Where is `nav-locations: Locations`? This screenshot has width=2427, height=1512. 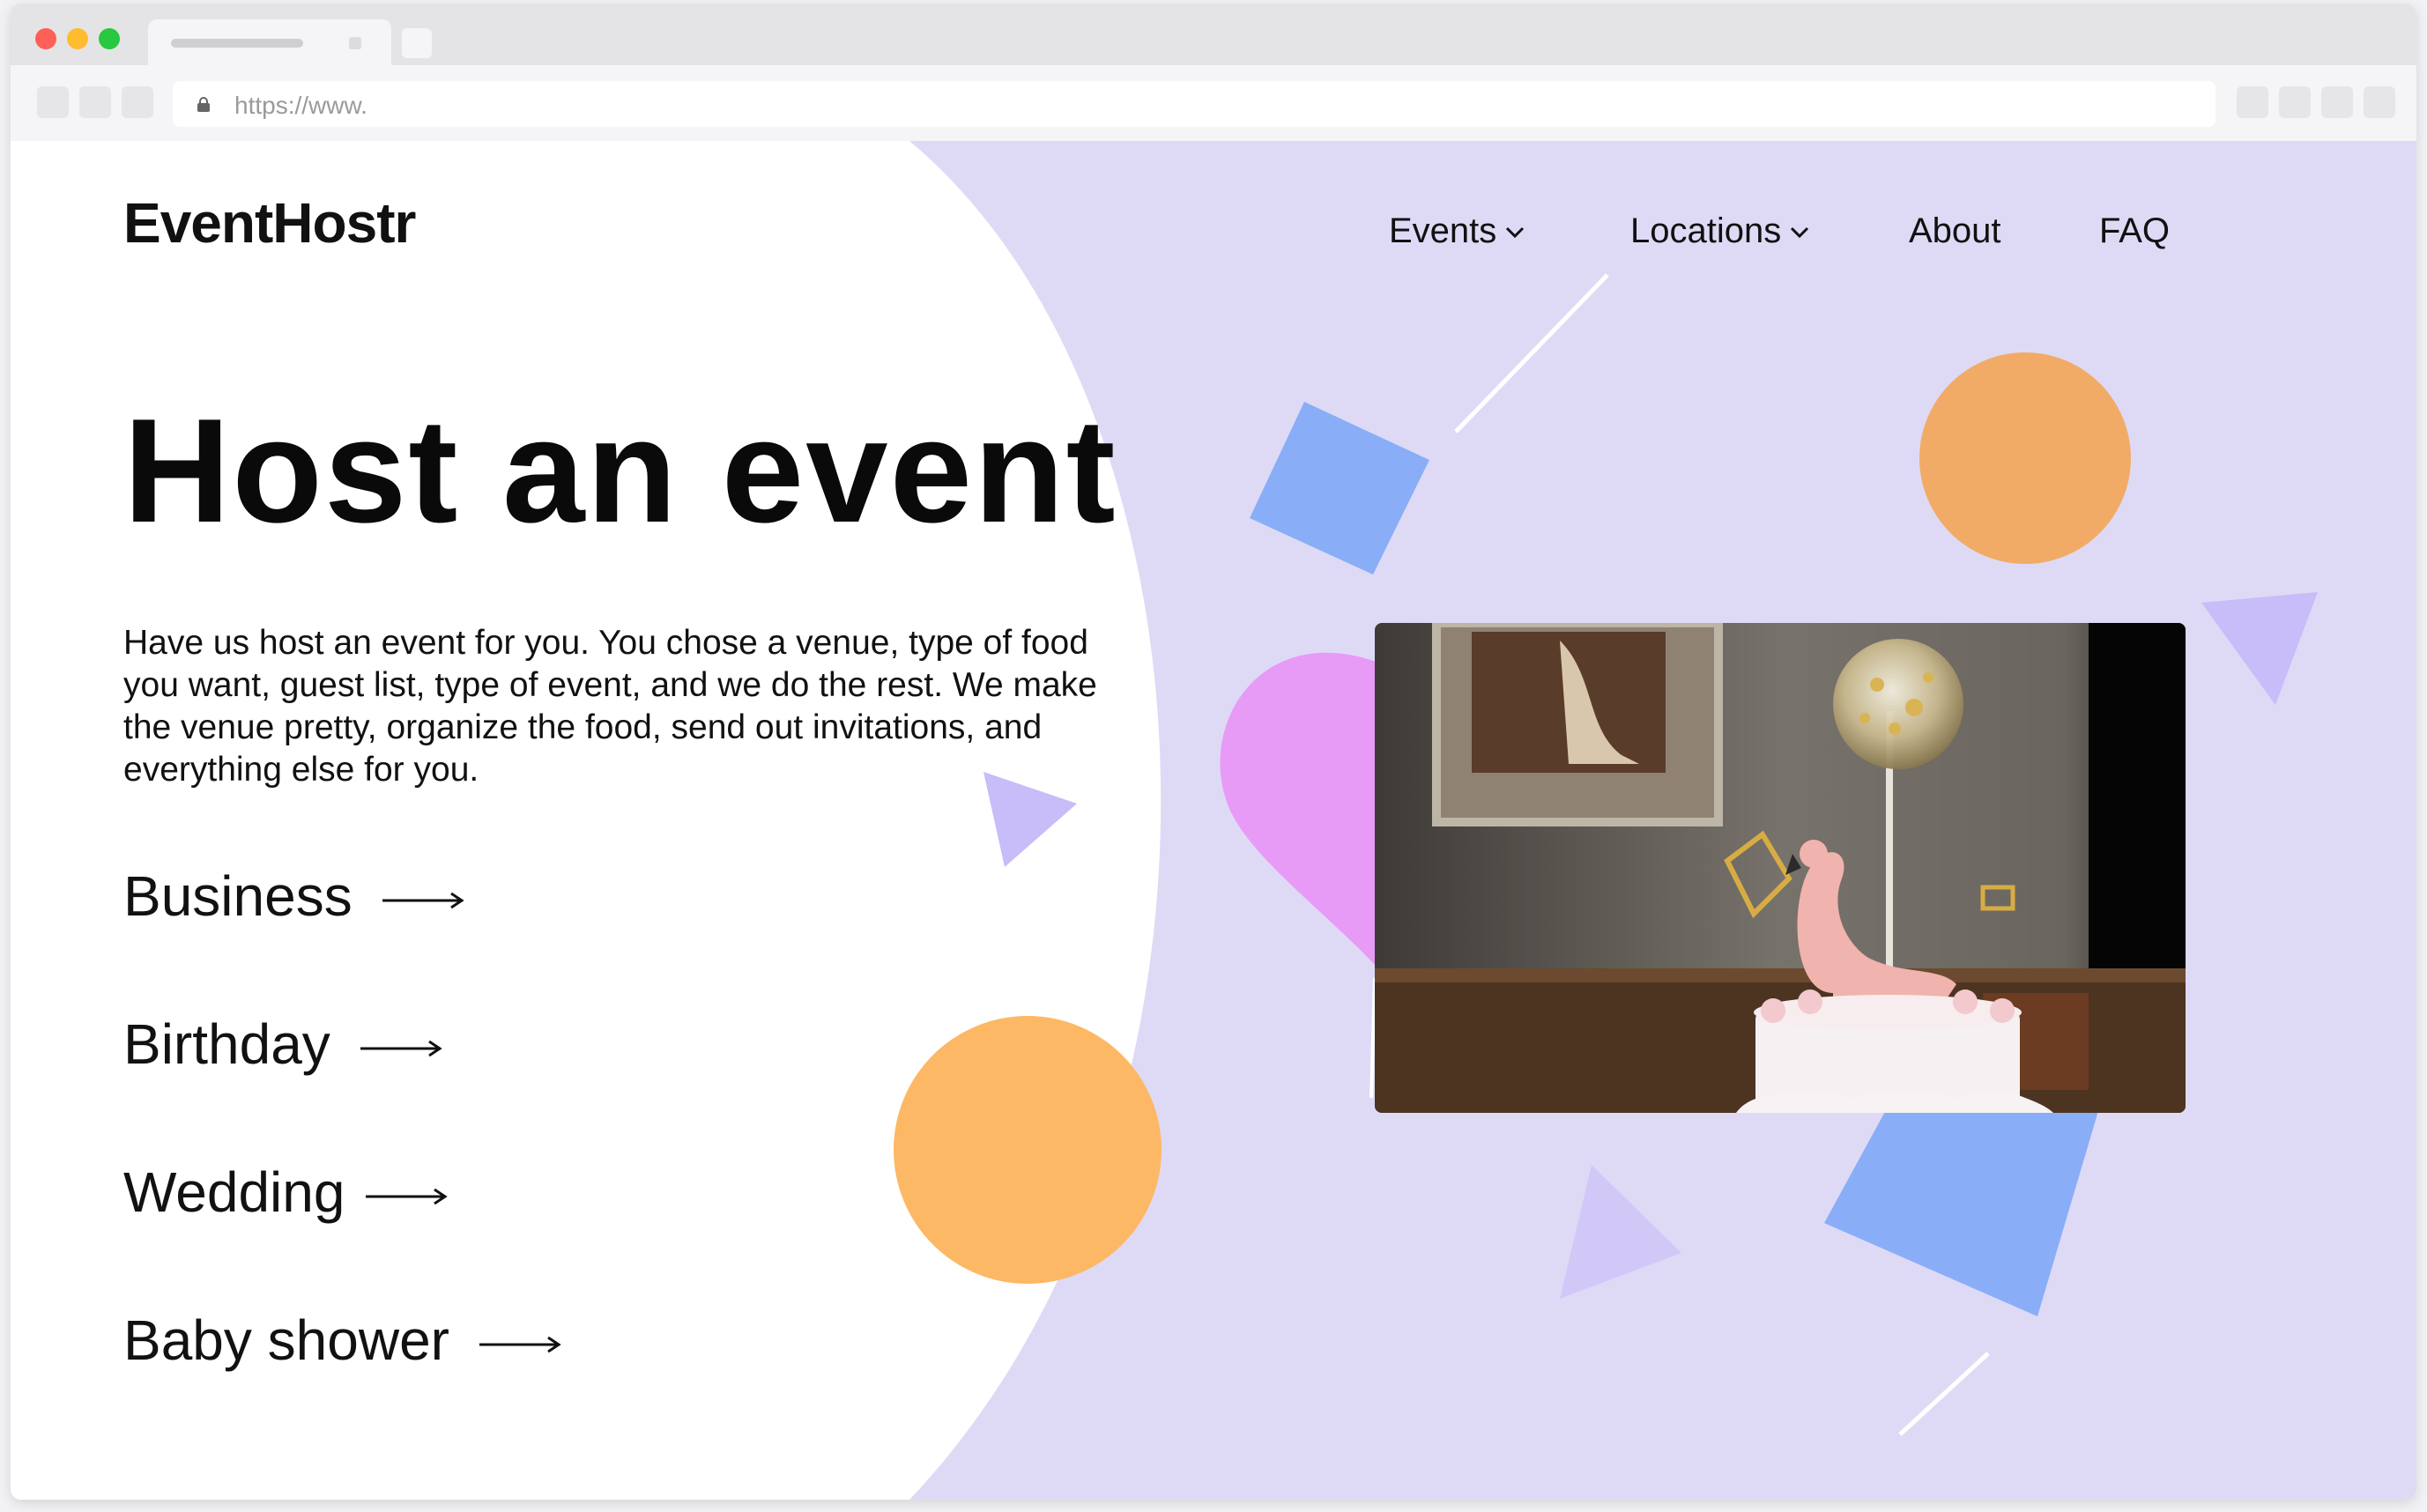
nav-locations: Locations is located at coordinates (1721, 231).